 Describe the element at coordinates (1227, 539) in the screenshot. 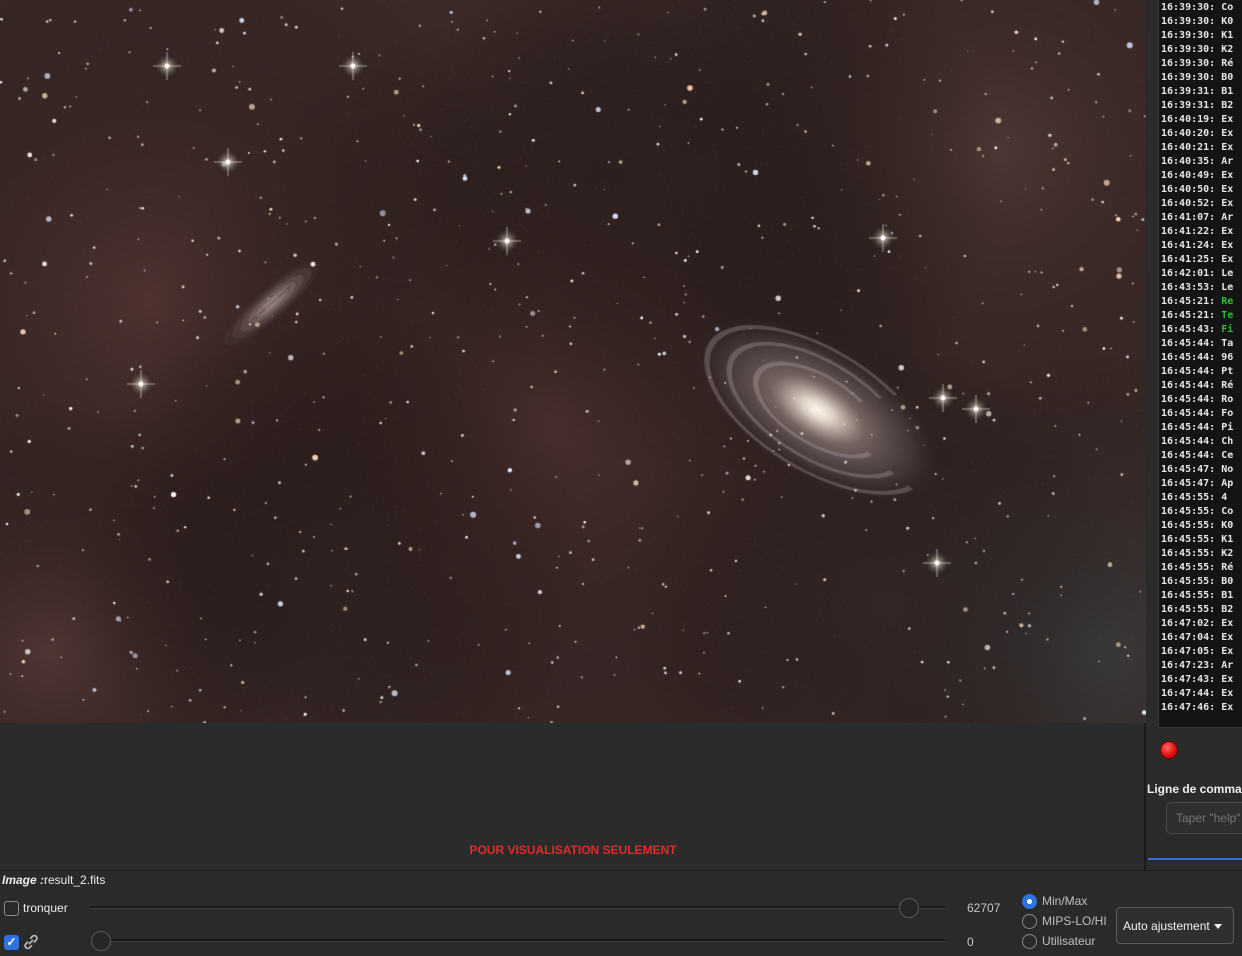

I see `log-message: K1` at that location.